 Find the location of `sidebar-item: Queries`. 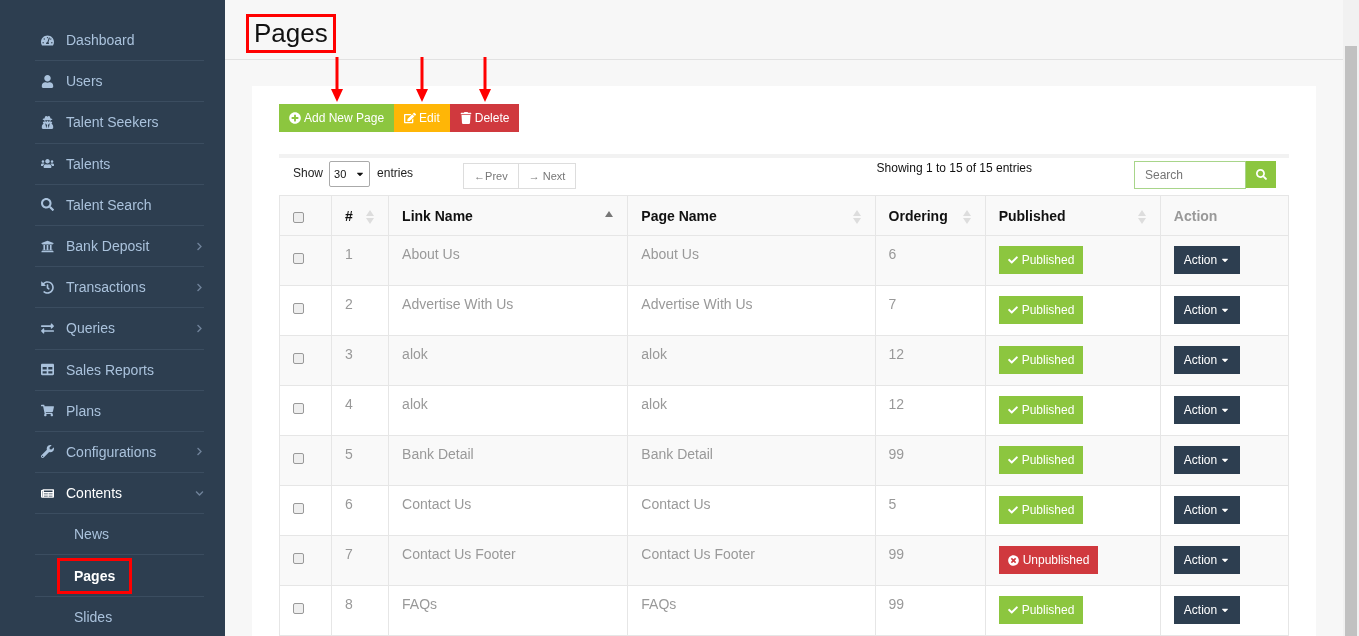

sidebar-item: Queries is located at coordinates (119, 329).